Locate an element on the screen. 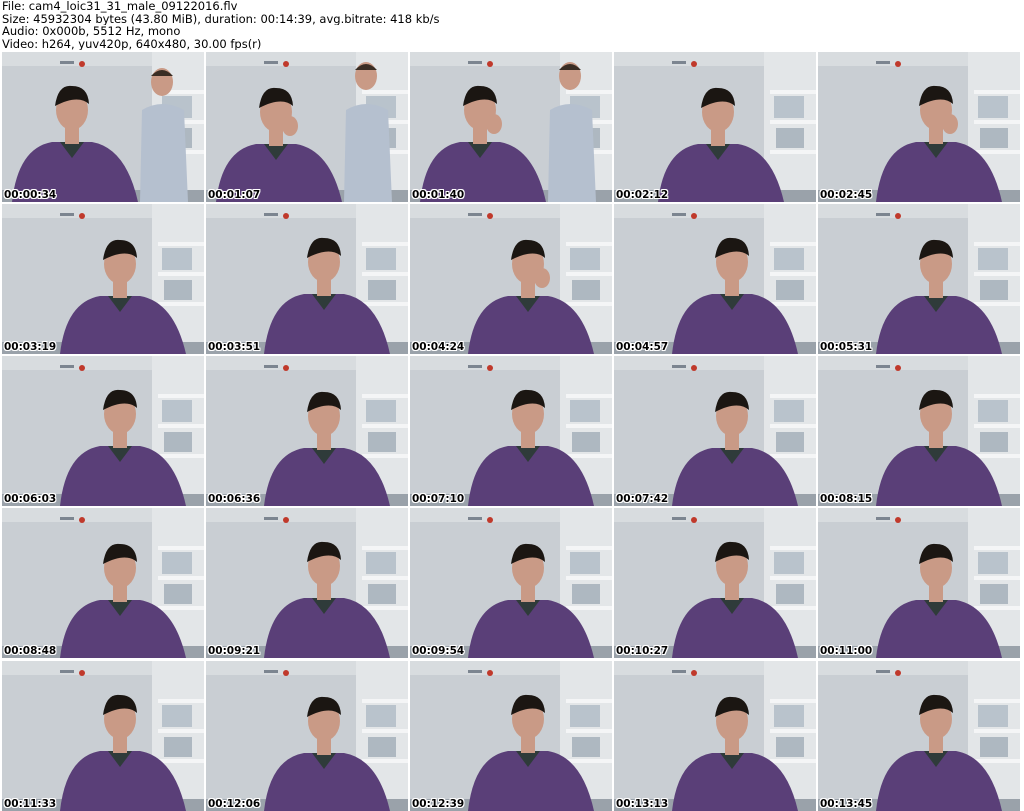 Image resolution: width=1024 pixels, height=811 pixels. video-thumbnail: 00:04:24 is located at coordinates (511, 279).